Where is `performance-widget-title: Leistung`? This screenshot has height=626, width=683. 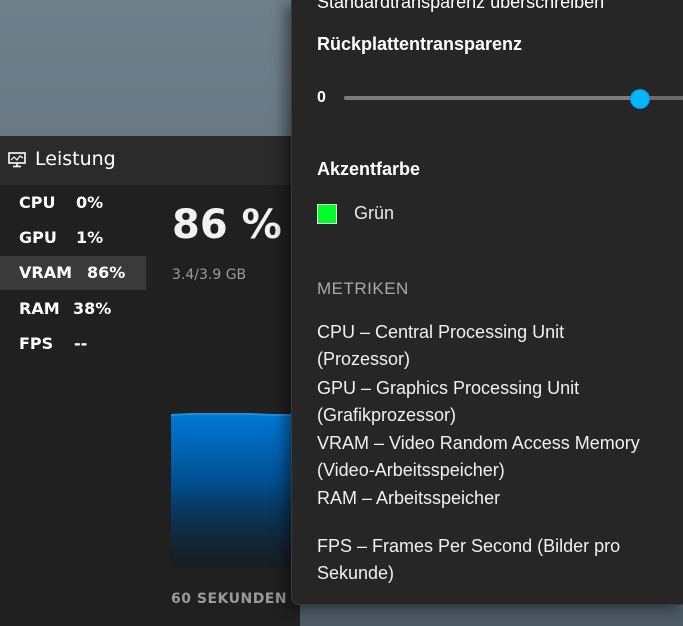 performance-widget-title: Leistung is located at coordinates (75, 159).